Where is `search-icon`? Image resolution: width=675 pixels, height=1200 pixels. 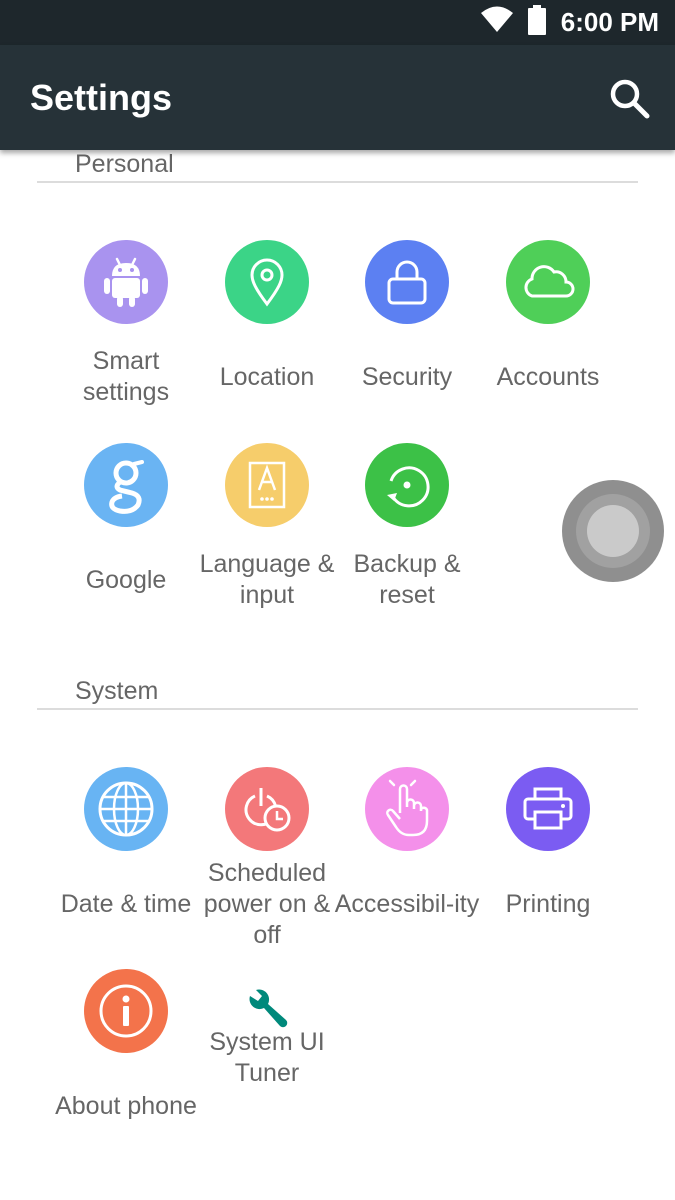
search-icon is located at coordinates (630, 99).